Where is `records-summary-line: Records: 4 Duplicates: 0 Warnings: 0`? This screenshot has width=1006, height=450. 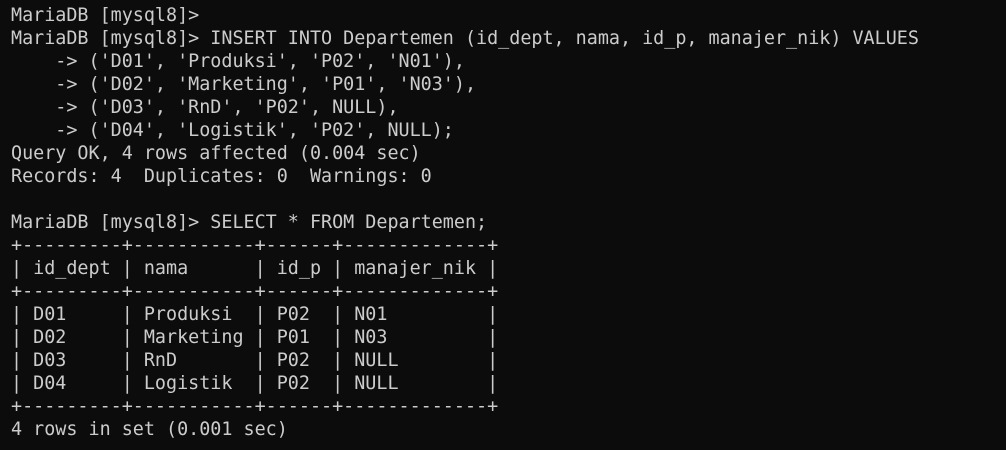
records-summary-line: Records: 4 Duplicates: 0 Warnings: 0 is located at coordinates (221, 176).